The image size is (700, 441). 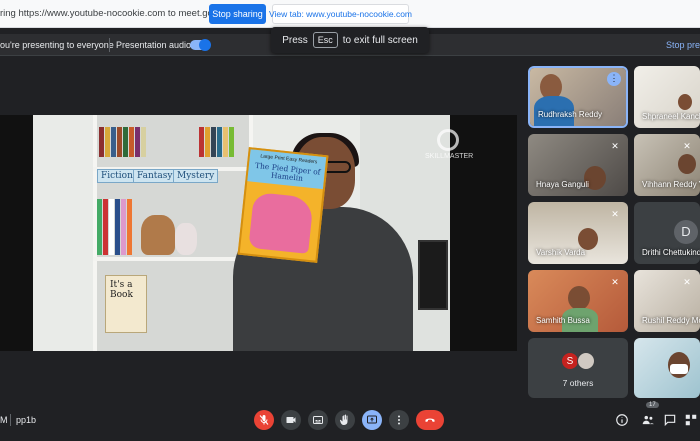 What do you see at coordinates (670, 420) in the screenshot?
I see `chat-icon` at bounding box center [670, 420].